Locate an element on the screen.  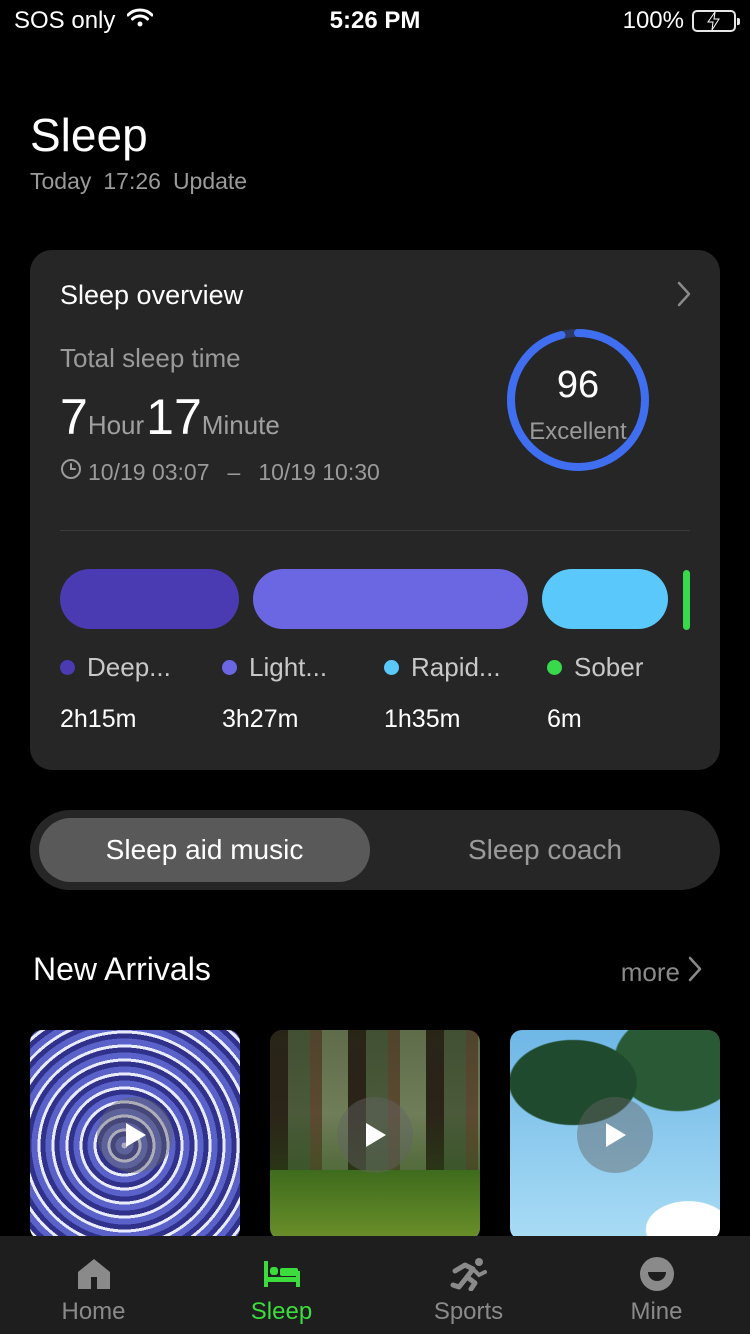
more-link: more is located at coordinates (661, 972).